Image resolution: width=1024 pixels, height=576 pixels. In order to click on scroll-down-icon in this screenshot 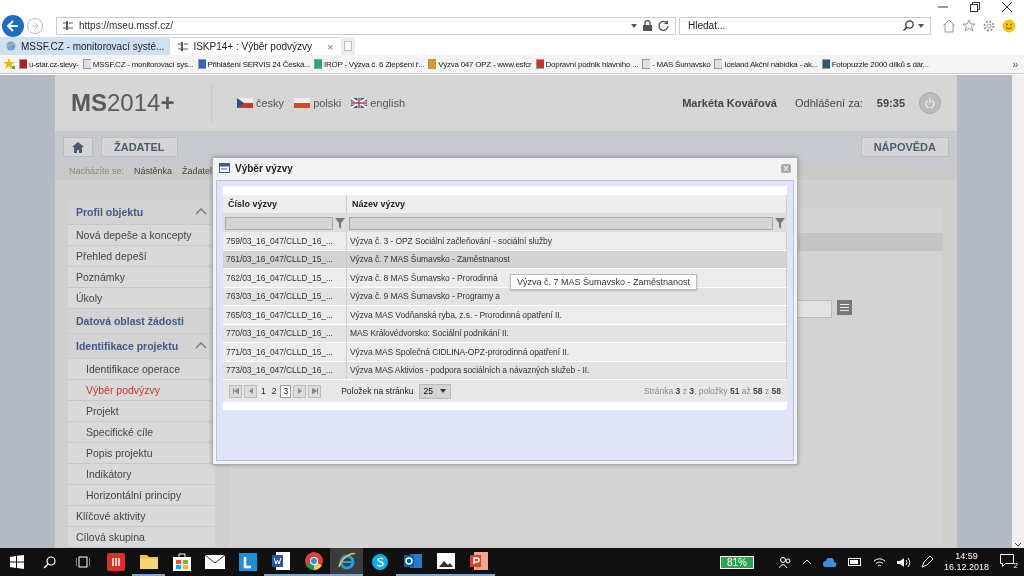, I will do `click(1018, 545)`.